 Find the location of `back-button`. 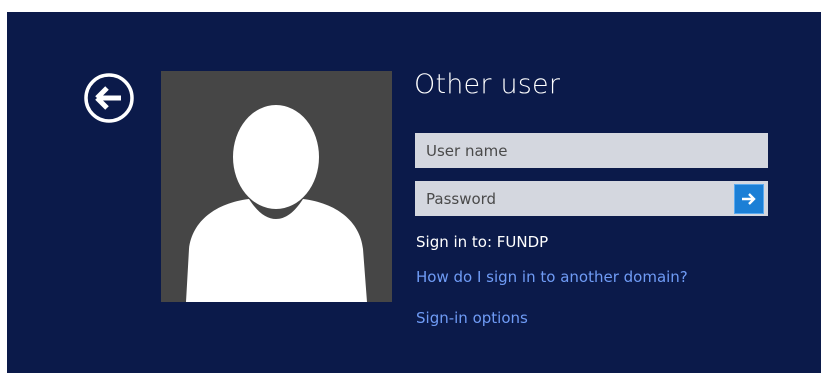

back-button is located at coordinates (109, 98).